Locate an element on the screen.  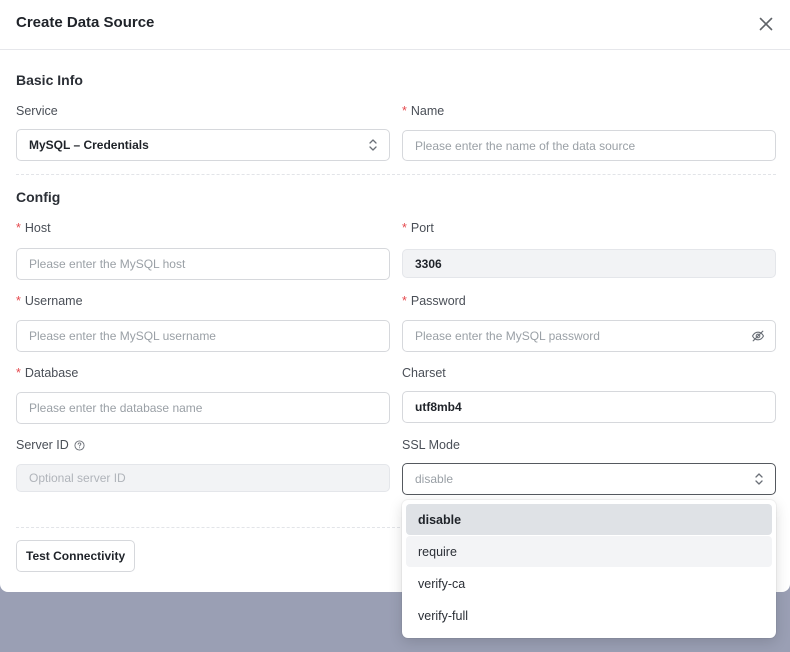
database-input: Please enter the database name is located at coordinates (203, 408).